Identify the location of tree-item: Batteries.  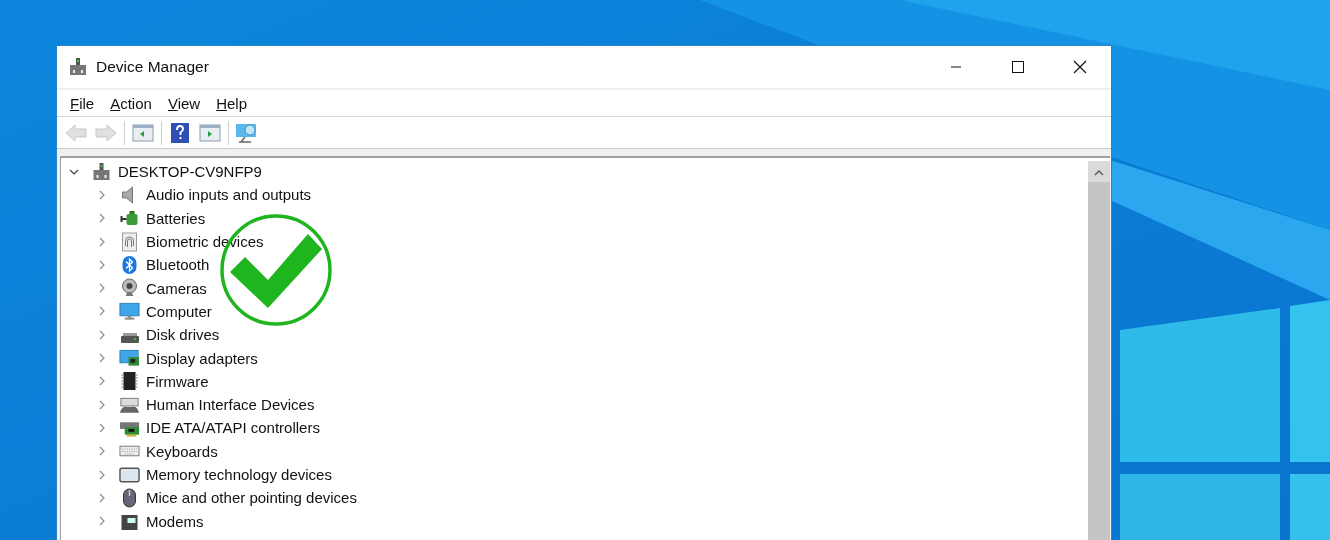
(176, 218).